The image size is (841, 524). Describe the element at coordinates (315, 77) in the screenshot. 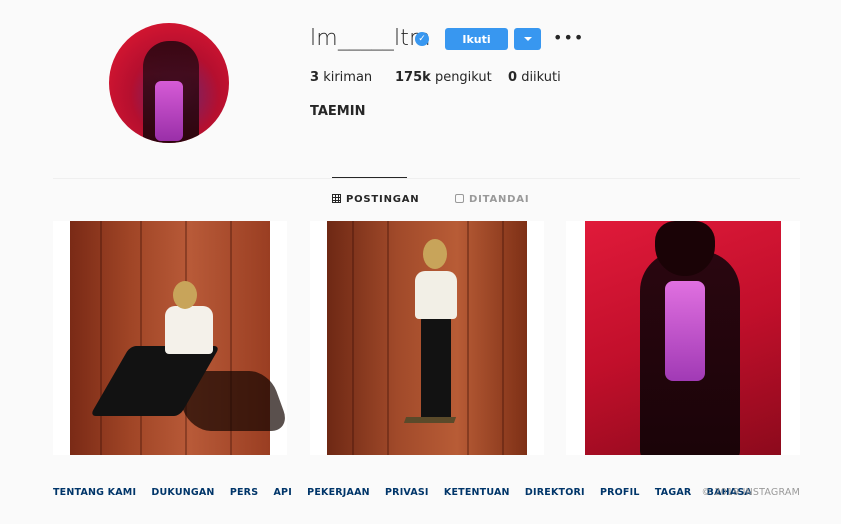

I see `posts-count: 3` at that location.